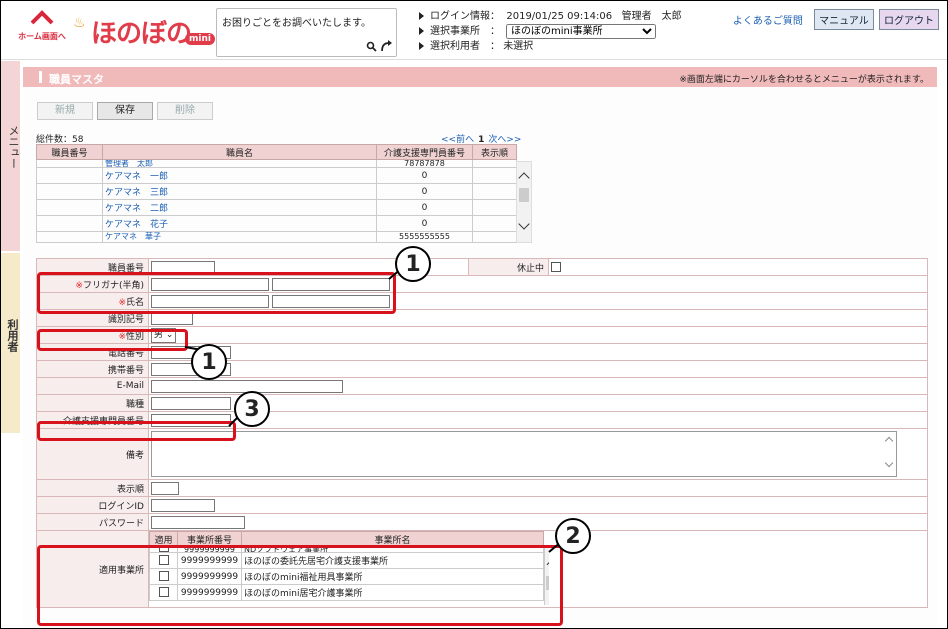 Image resolution: width=948 pixels, height=629 pixels. Describe the element at coordinates (200, 39) in the screenshot. I see `logo-badge: mini` at that location.